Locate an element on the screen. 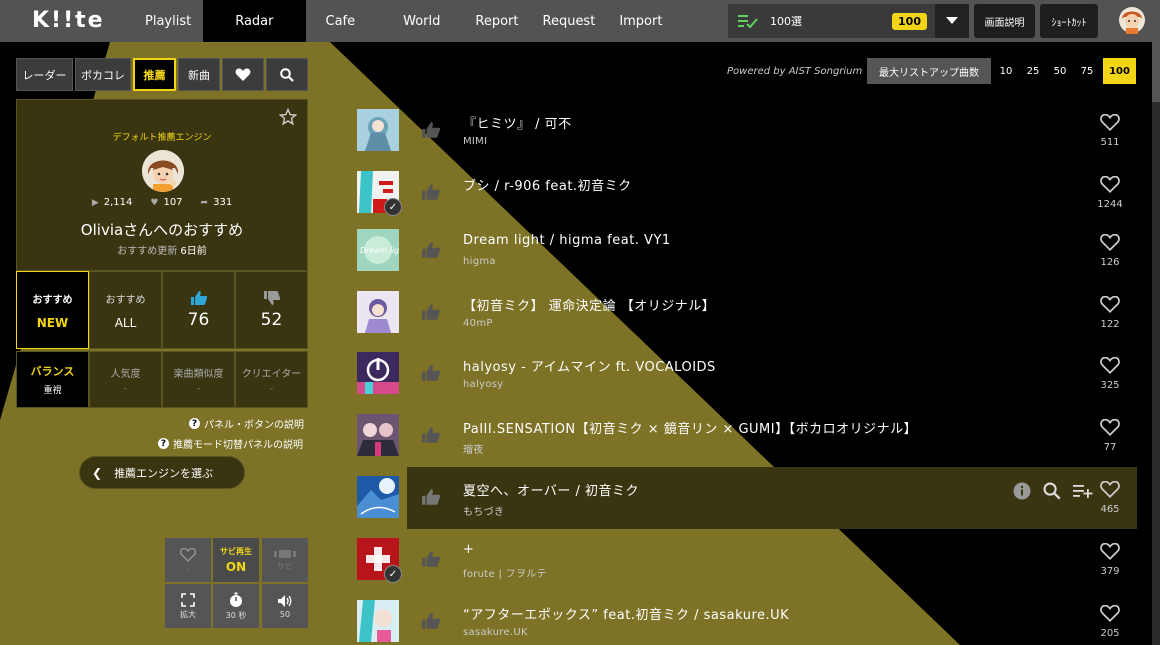 This screenshot has height=645, width=1160. nav-radar: Radar is located at coordinates (254, 21).